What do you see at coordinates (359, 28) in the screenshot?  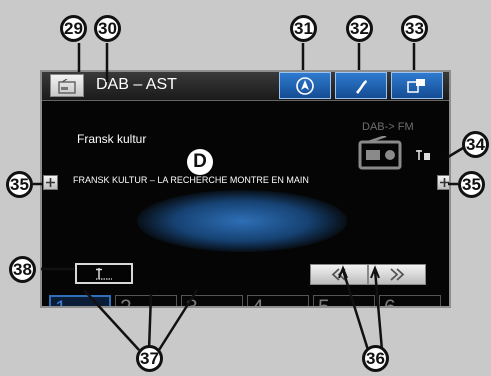 I see `callout-32: 32` at bounding box center [359, 28].